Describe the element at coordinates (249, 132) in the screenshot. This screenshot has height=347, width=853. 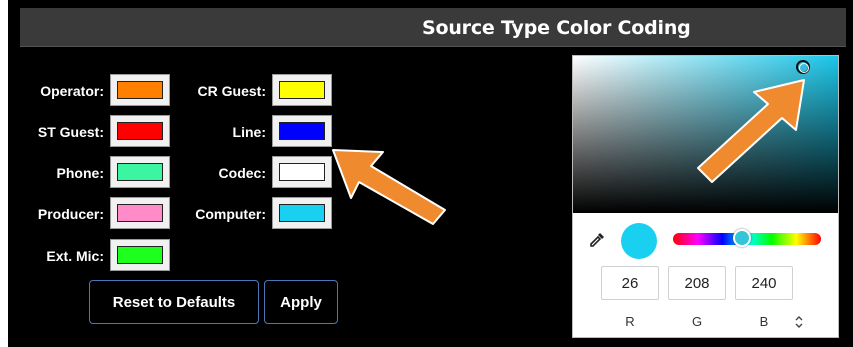
I see `label-line: Line:` at that location.